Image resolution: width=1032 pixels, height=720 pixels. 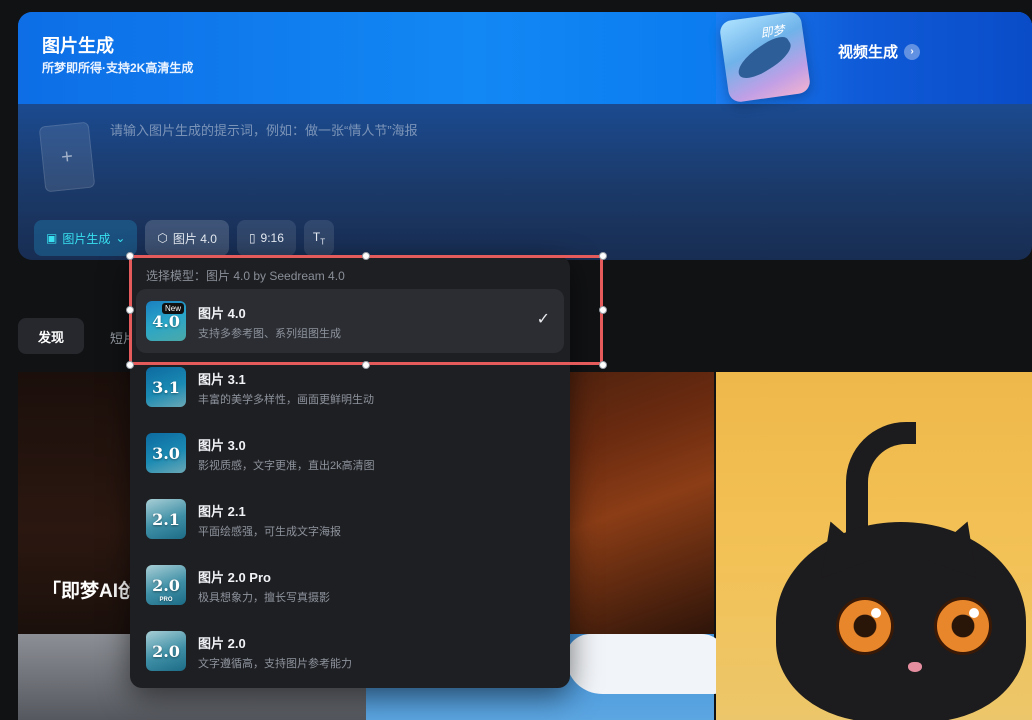 I want to click on phone-ratio-icon: ▯, so click(x=252, y=238).